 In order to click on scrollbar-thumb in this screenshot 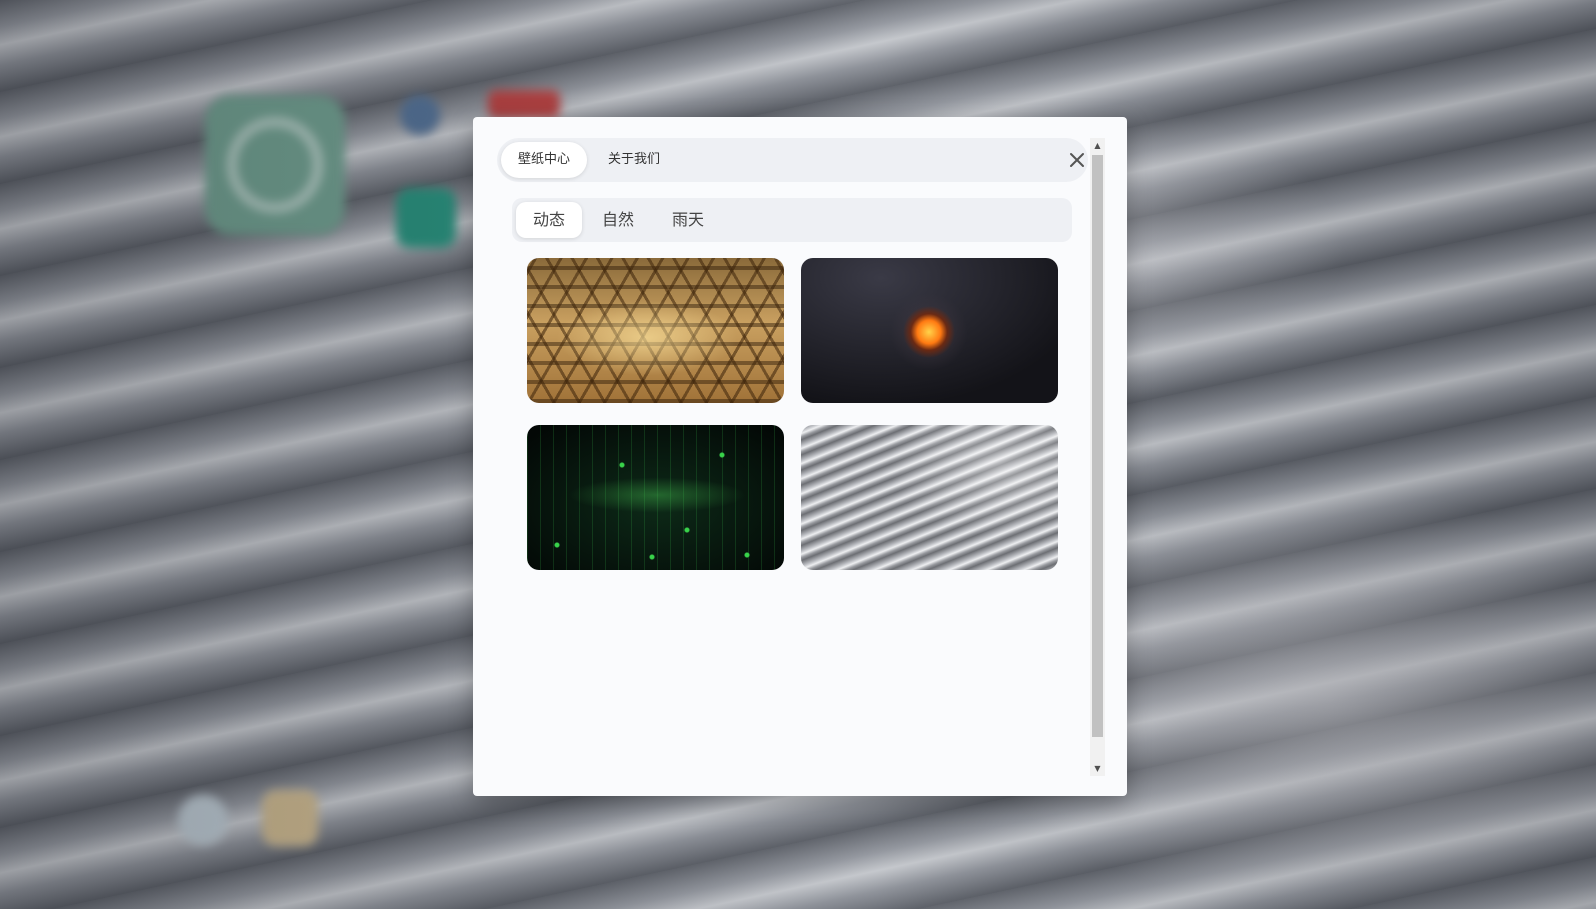, I will do `click(1097, 446)`.